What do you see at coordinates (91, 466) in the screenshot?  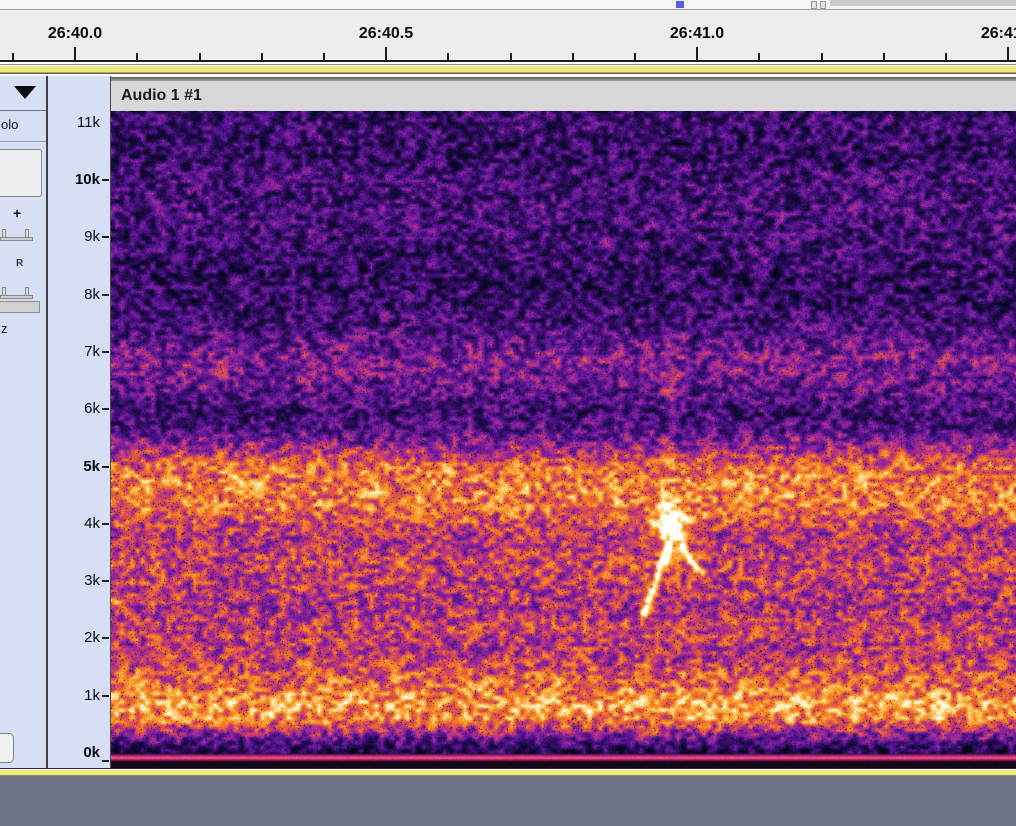 I see `freq-label: 5k` at bounding box center [91, 466].